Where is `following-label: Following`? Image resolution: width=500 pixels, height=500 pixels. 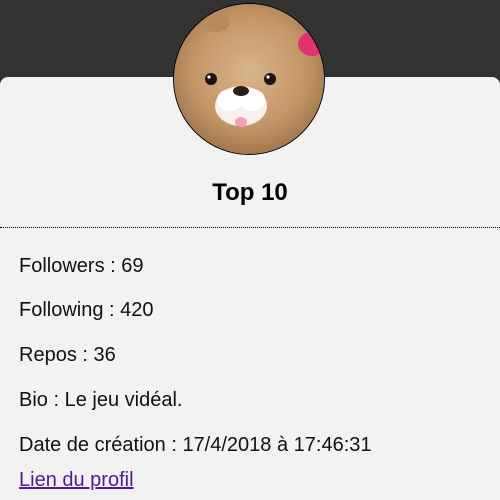
following-label: Following is located at coordinates (61, 310).